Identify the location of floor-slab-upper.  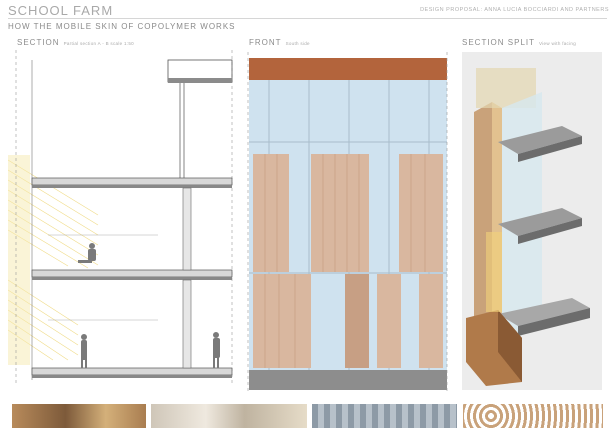
(132, 182).